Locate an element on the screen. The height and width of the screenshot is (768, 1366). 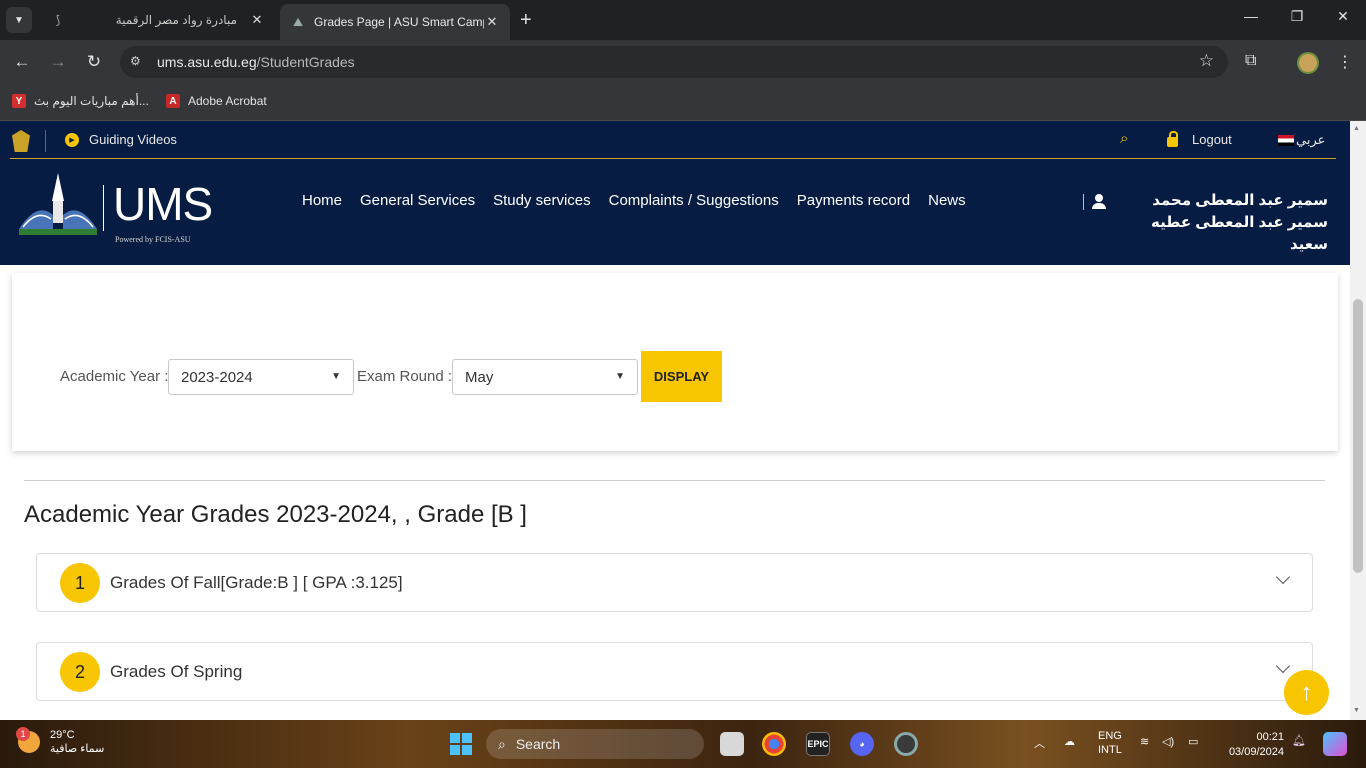
user-icon is located at coordinates (1099, 201).